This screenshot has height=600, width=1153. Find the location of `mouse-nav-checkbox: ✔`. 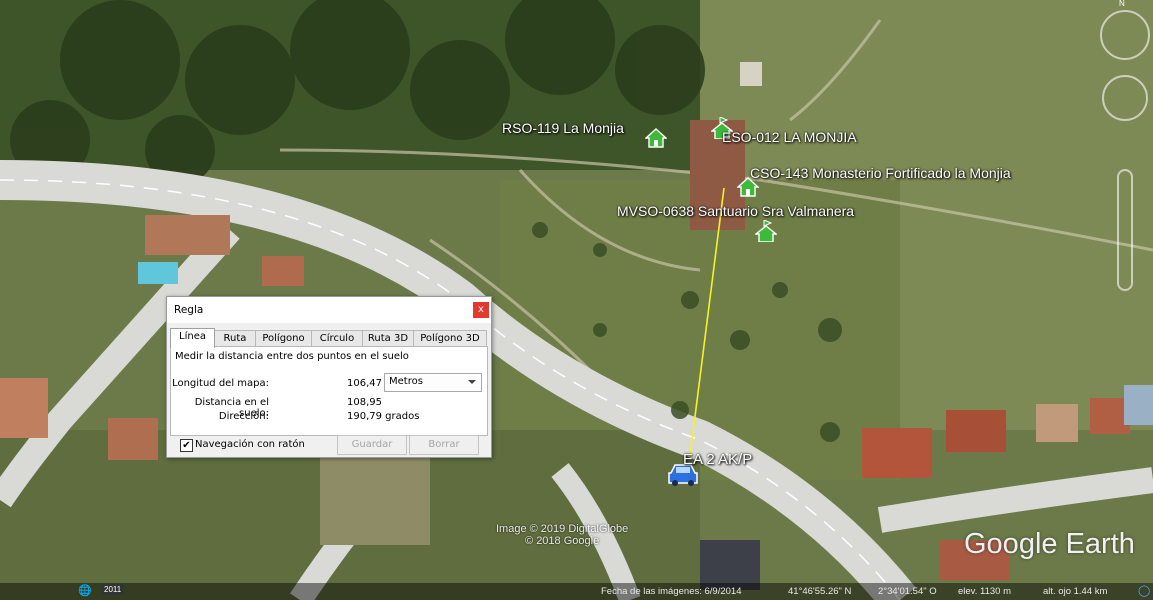

mouse-nav-checkbox: ✔ is located at coordinates (186, 445).